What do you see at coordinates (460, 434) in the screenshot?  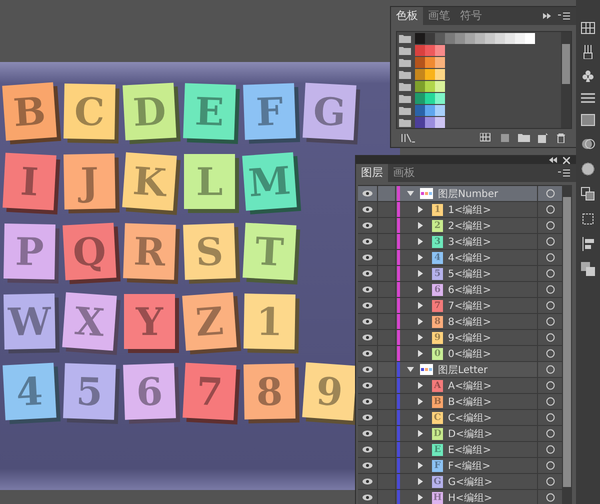 I see `layer-row: D D<编组>` at bounding box center [460, 434].